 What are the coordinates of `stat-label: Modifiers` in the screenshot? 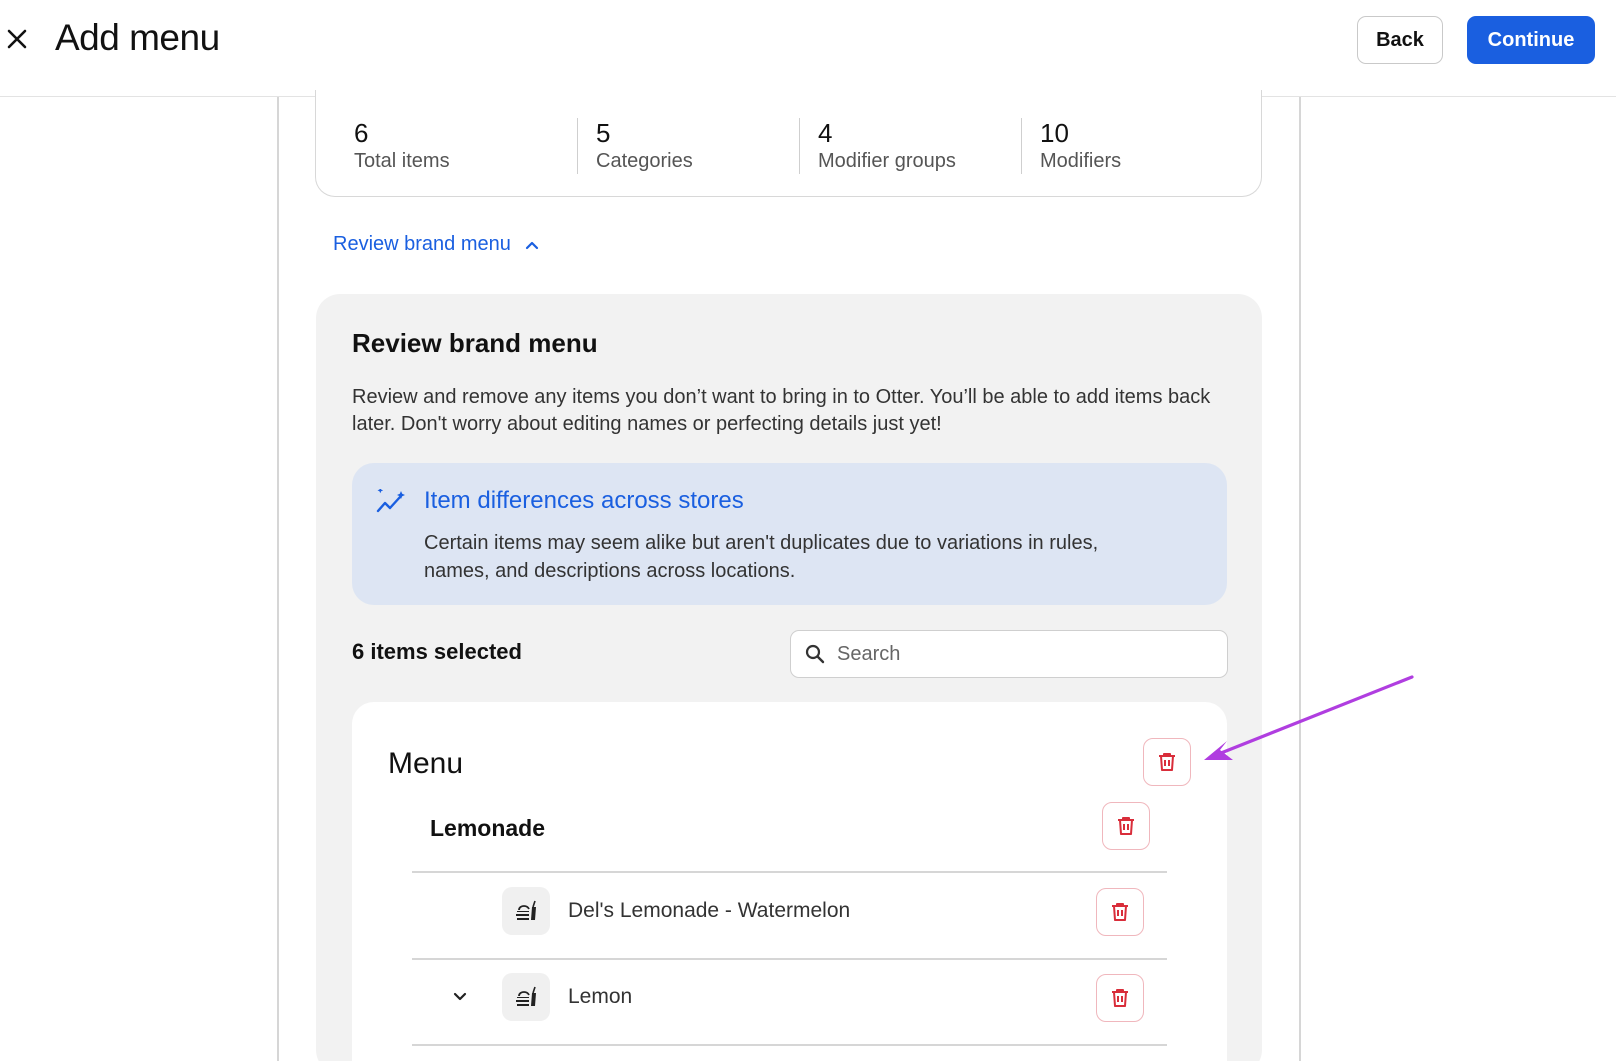 It's located at (1081, 161).